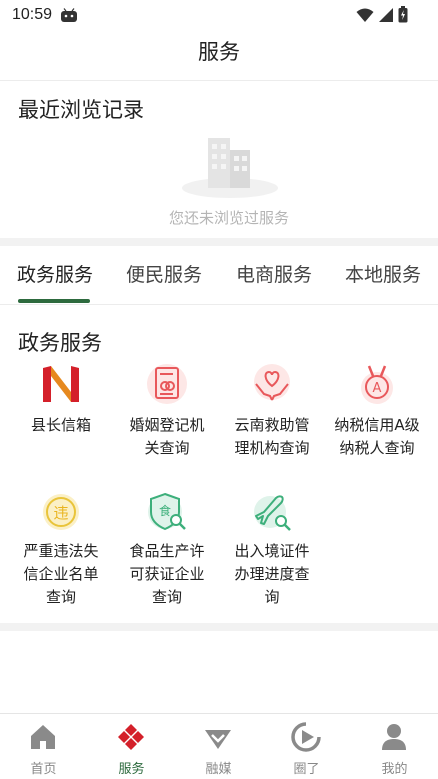 This screenshot has height=779, width=438. Describe the element at coordinates (219, 52) in the screenshot. I see `page-title: 服务` at that location.